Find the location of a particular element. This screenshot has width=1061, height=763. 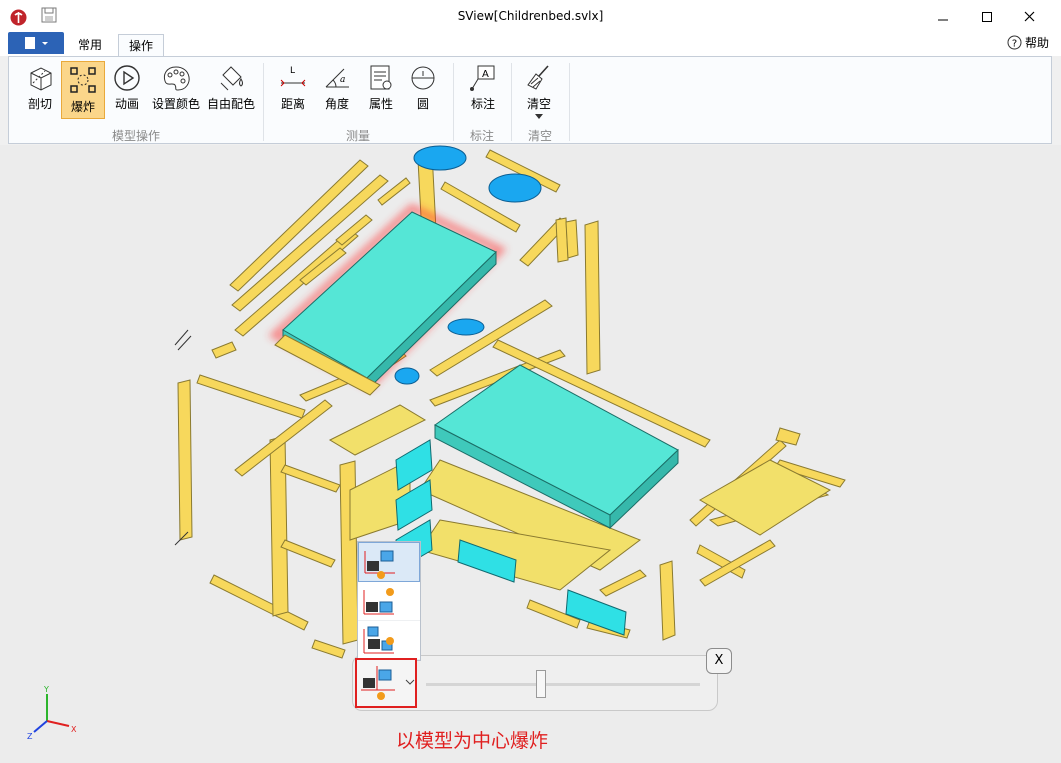

free-color-button: 自由配色 is located at coordinates (231, 90).